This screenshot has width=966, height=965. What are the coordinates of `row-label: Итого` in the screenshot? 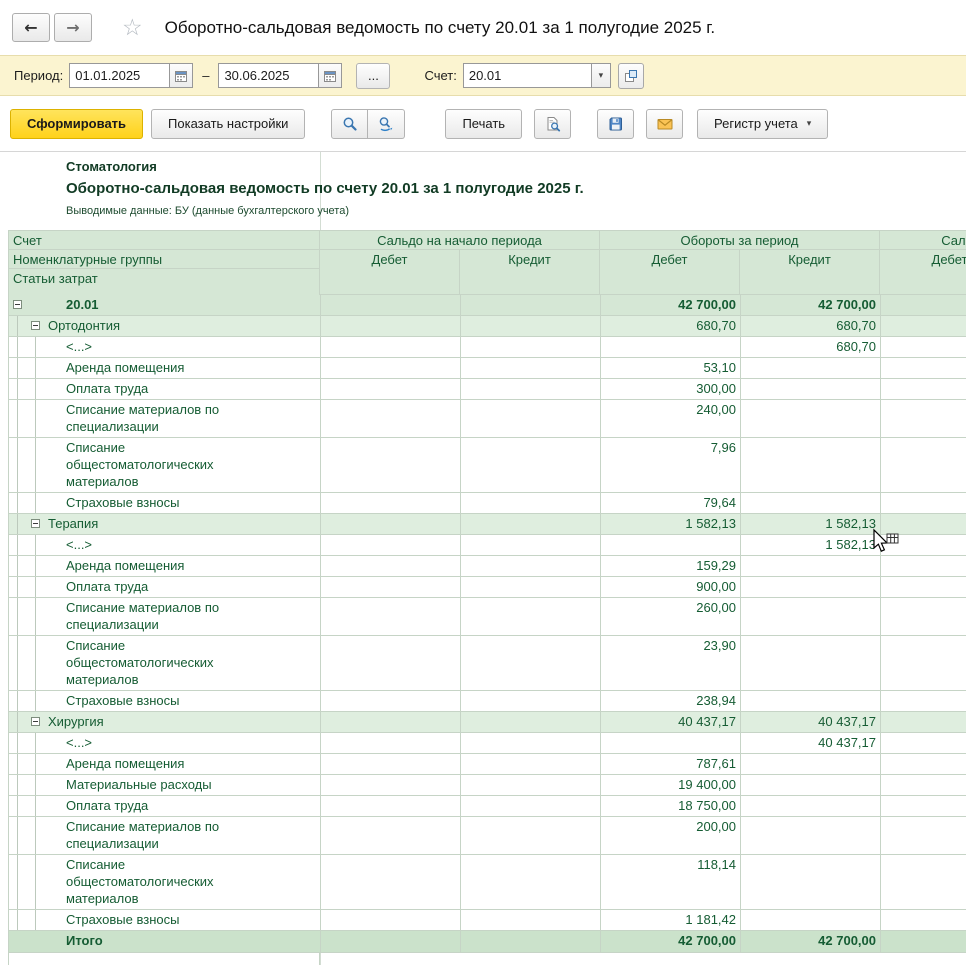 It's located at (192, 941).